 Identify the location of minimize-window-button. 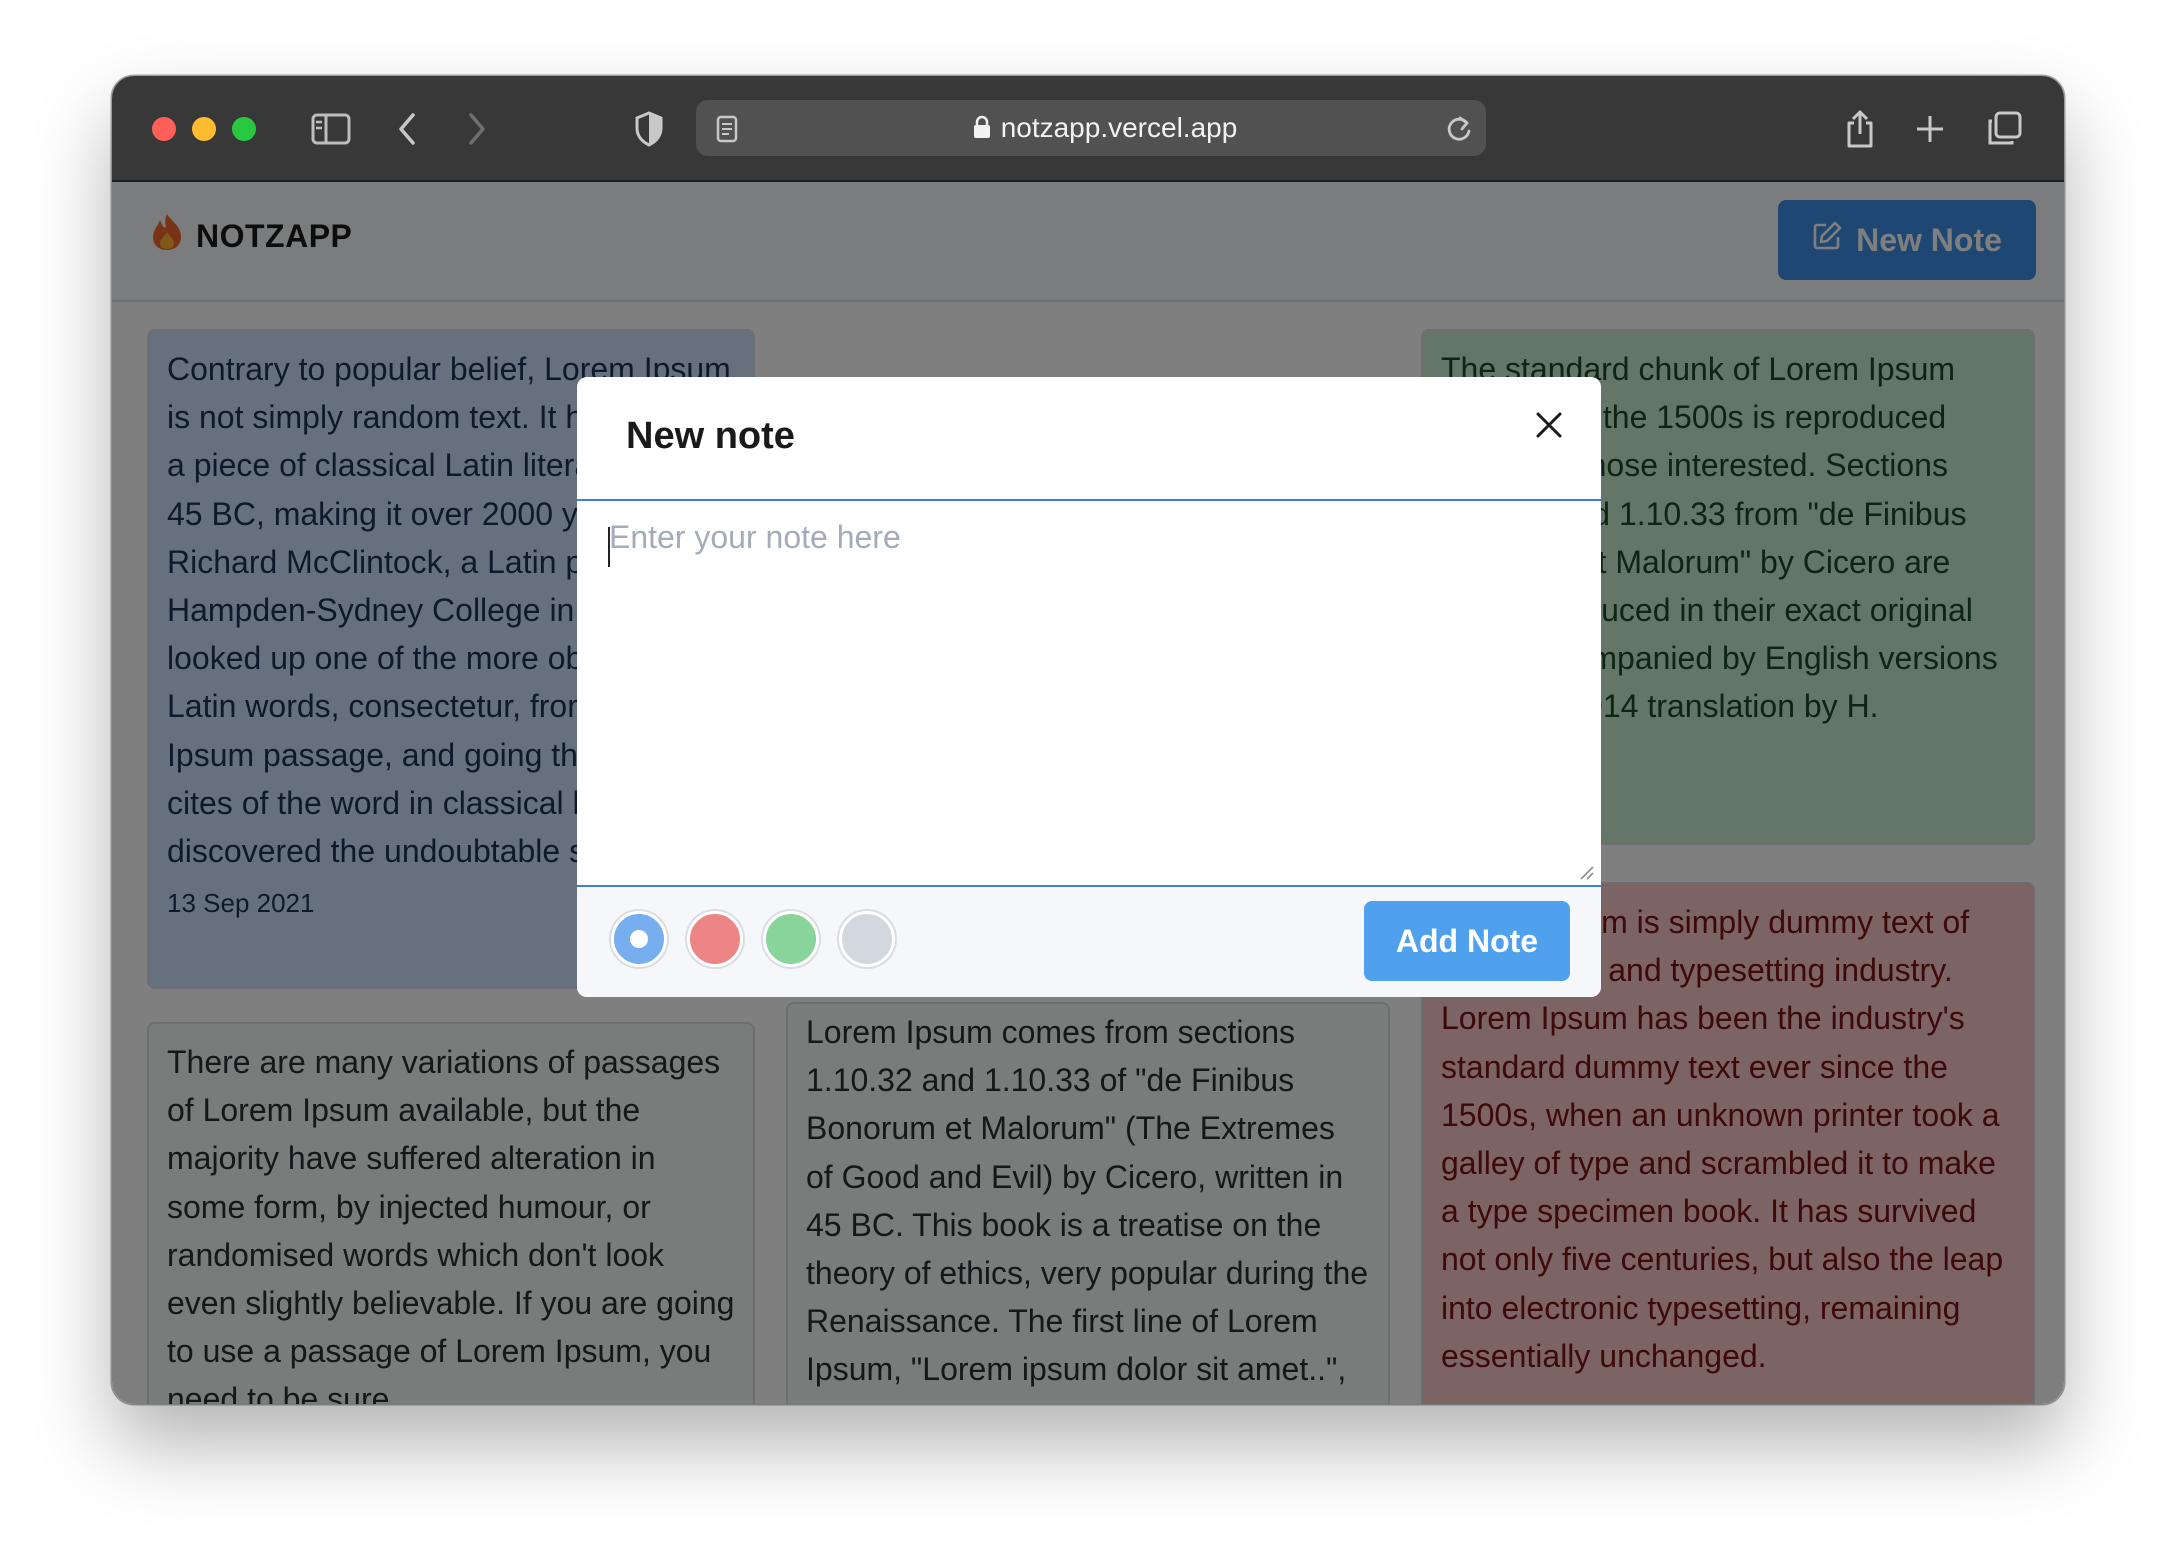
(204, 129).